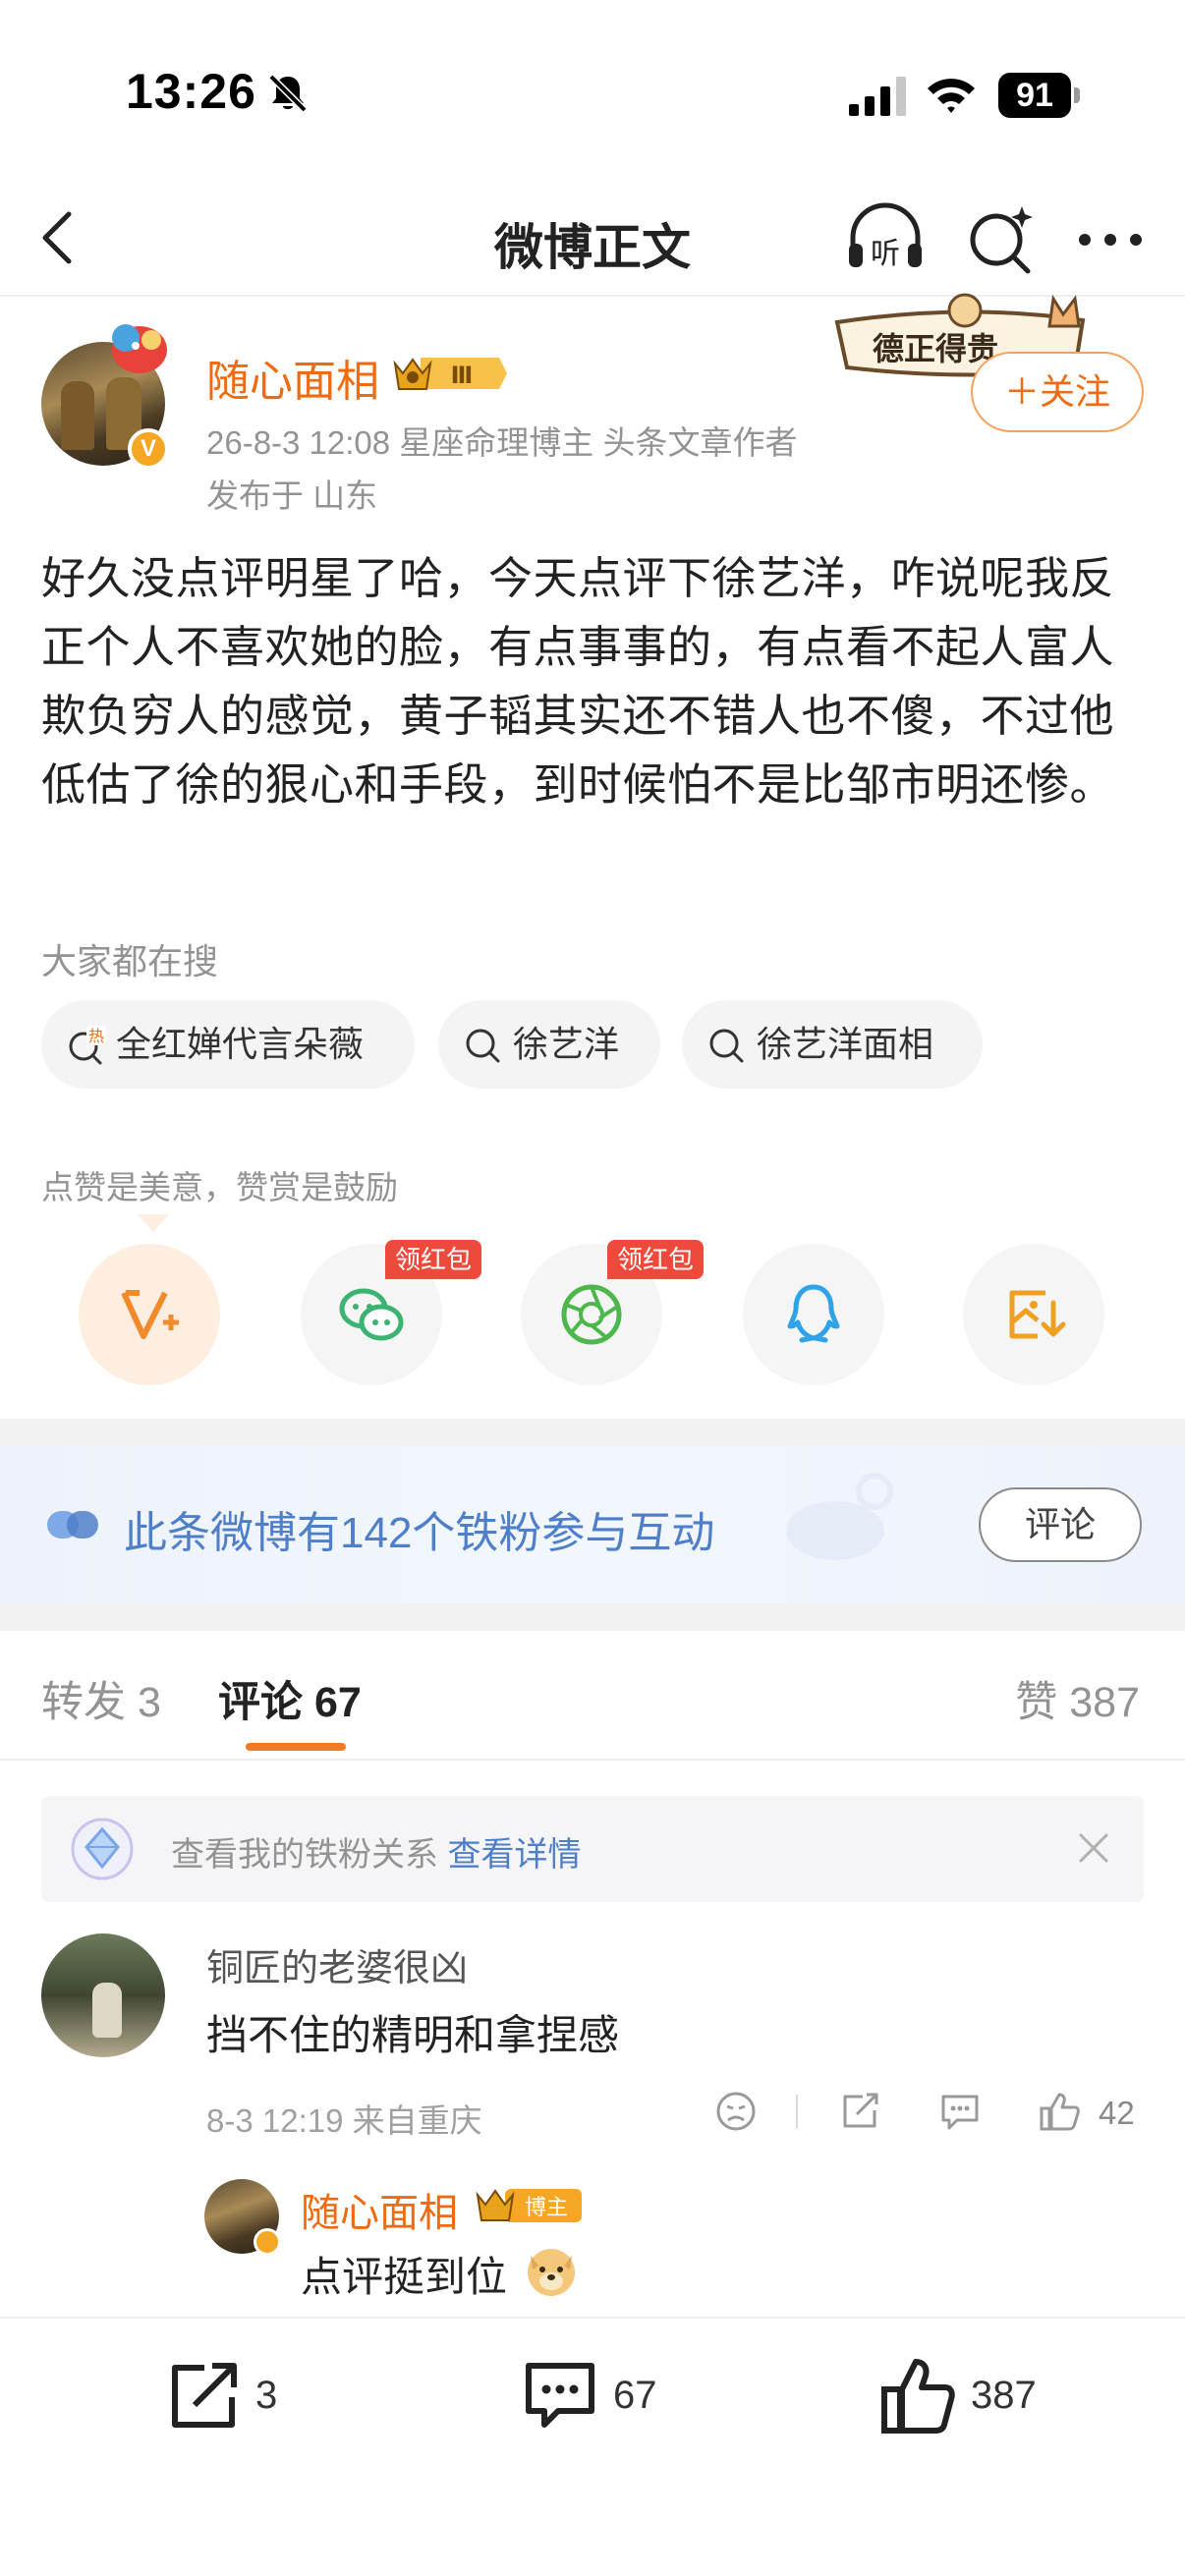 The width and height of the screenshot is (1185, 2576). I want to click on author-name: 随心面相, so click(292, 377).